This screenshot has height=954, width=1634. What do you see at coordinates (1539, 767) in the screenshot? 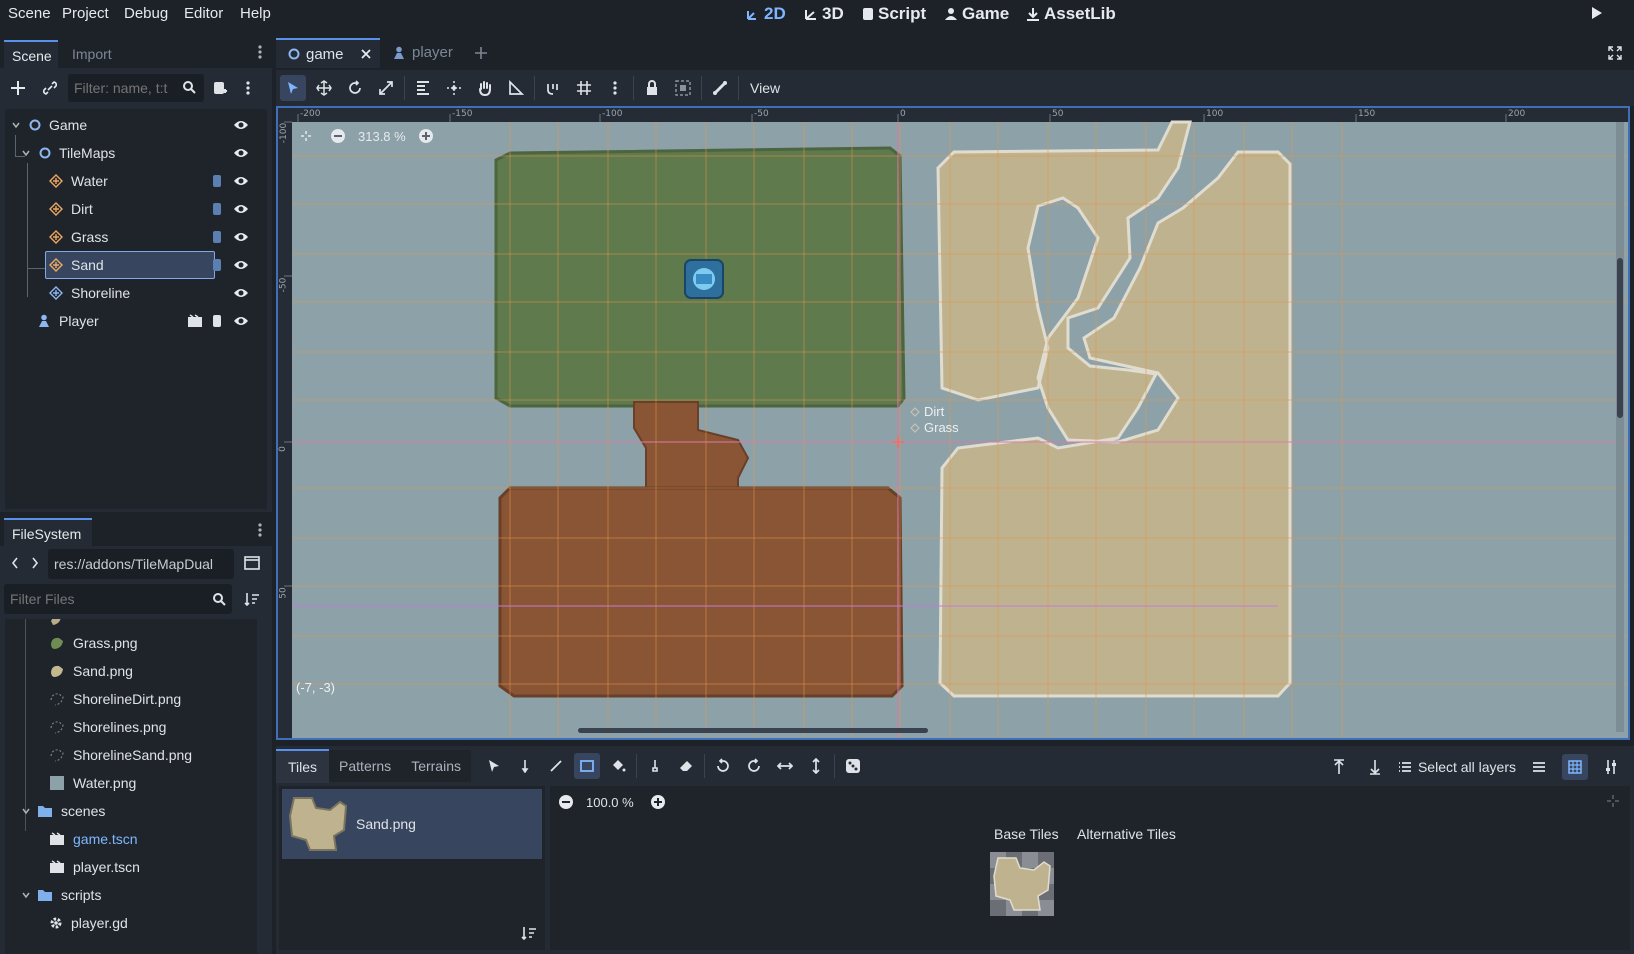
I see `layer-highlight-button` at bounding box center [1539, 767].